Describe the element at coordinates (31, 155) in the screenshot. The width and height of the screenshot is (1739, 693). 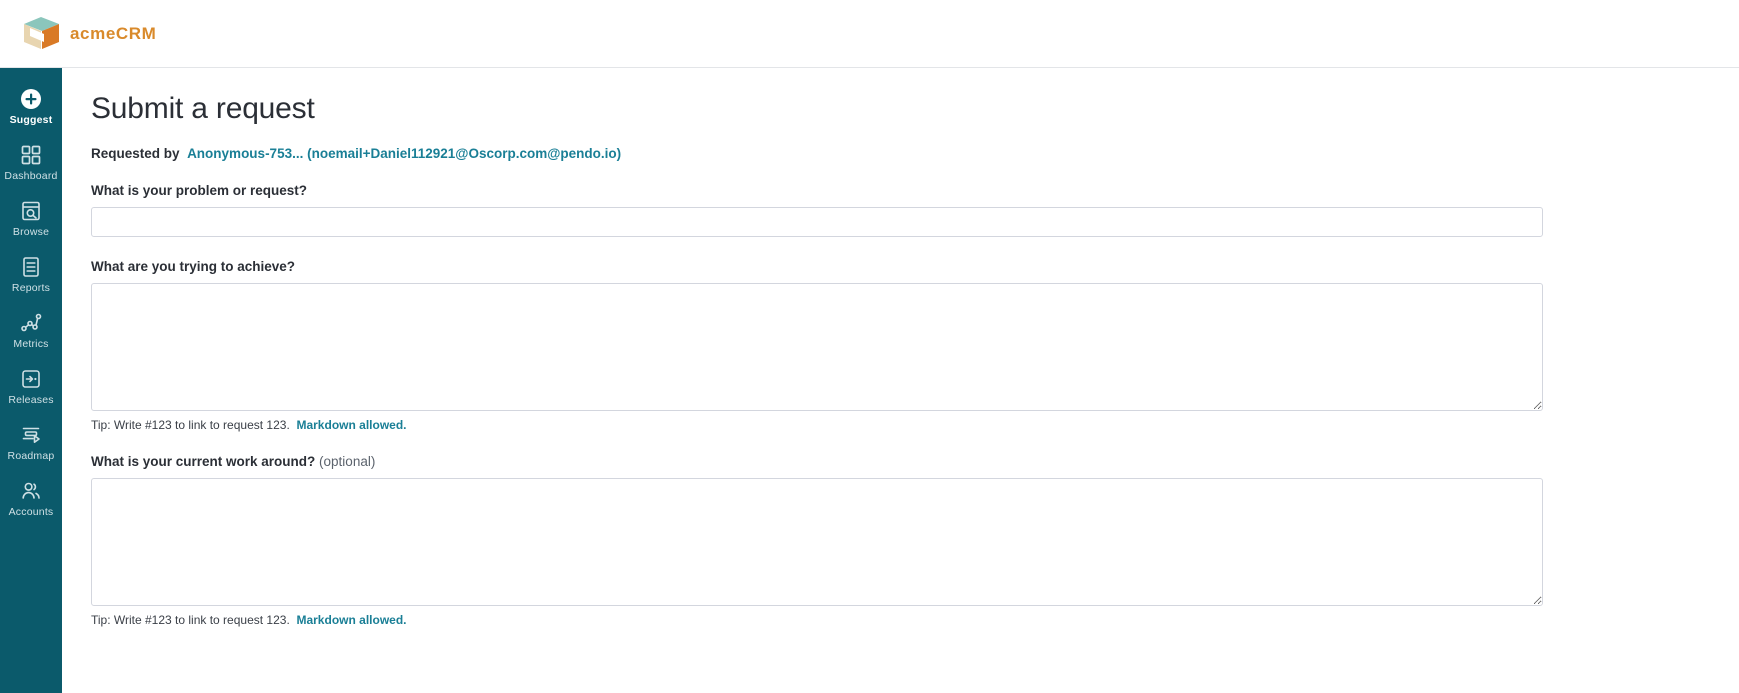
I see `grid-squares-icon` at that location.